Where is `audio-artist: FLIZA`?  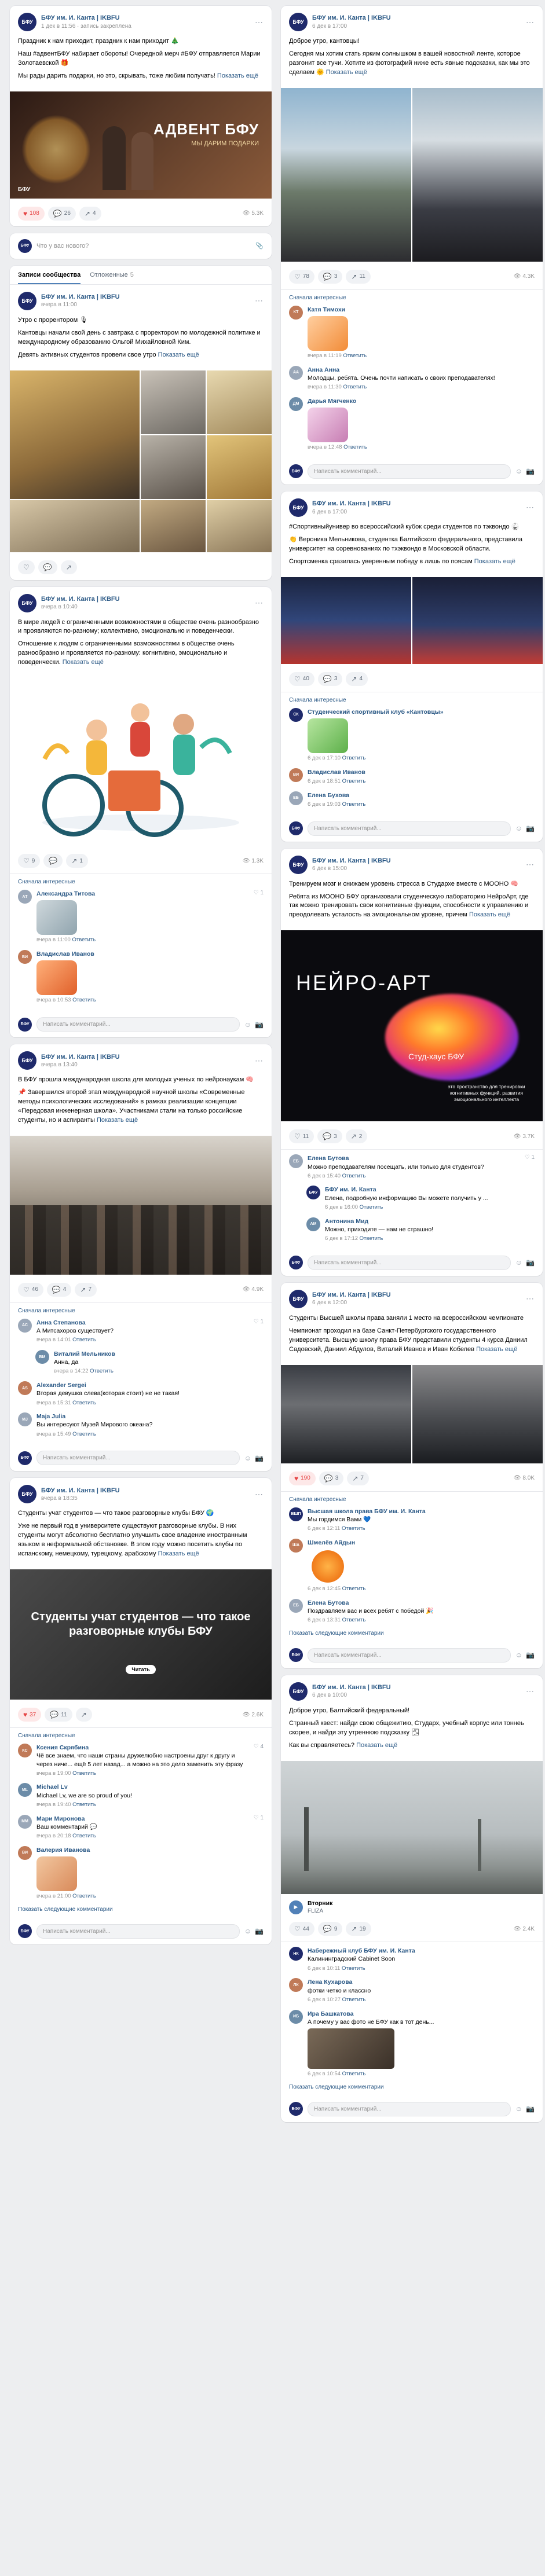
audio-artist: FLIZA is located at coordinates (421, 1911).